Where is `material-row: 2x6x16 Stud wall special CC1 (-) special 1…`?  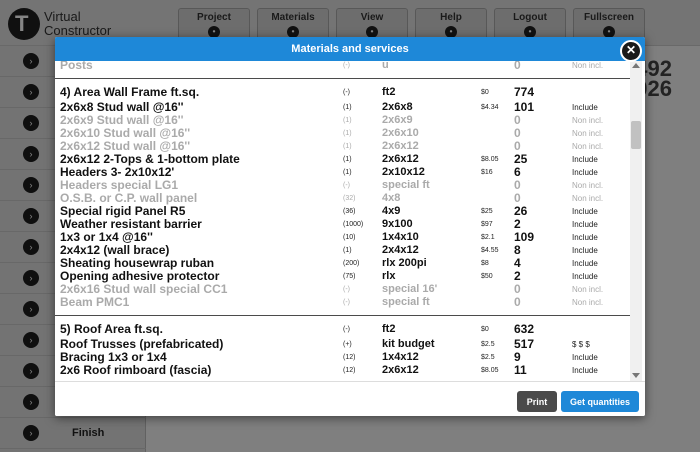 material-row: 2x6x16 Stud wall special CC1 (-) special 1… is located at coordinates (344, 289).